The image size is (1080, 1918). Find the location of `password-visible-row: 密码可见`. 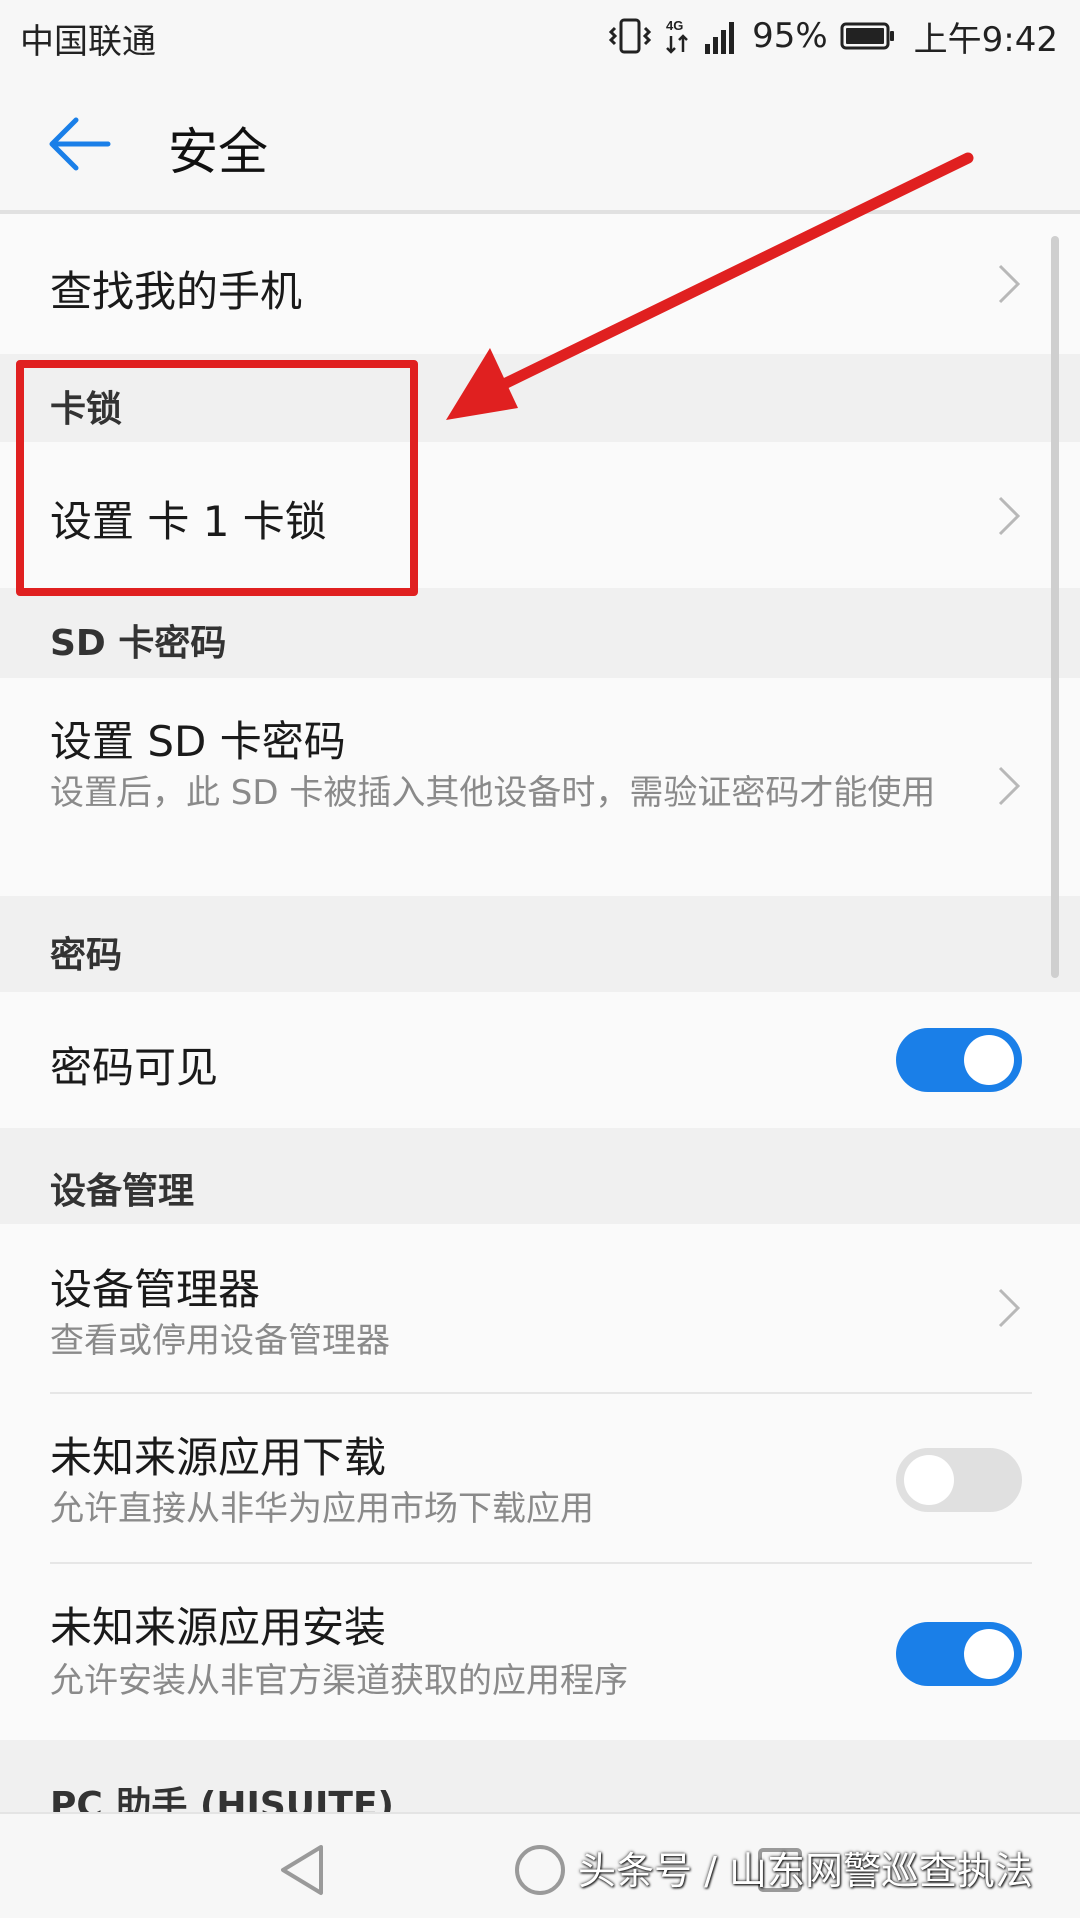

password-visible-row: 密码可见 is located at coordinates (540, 1060).